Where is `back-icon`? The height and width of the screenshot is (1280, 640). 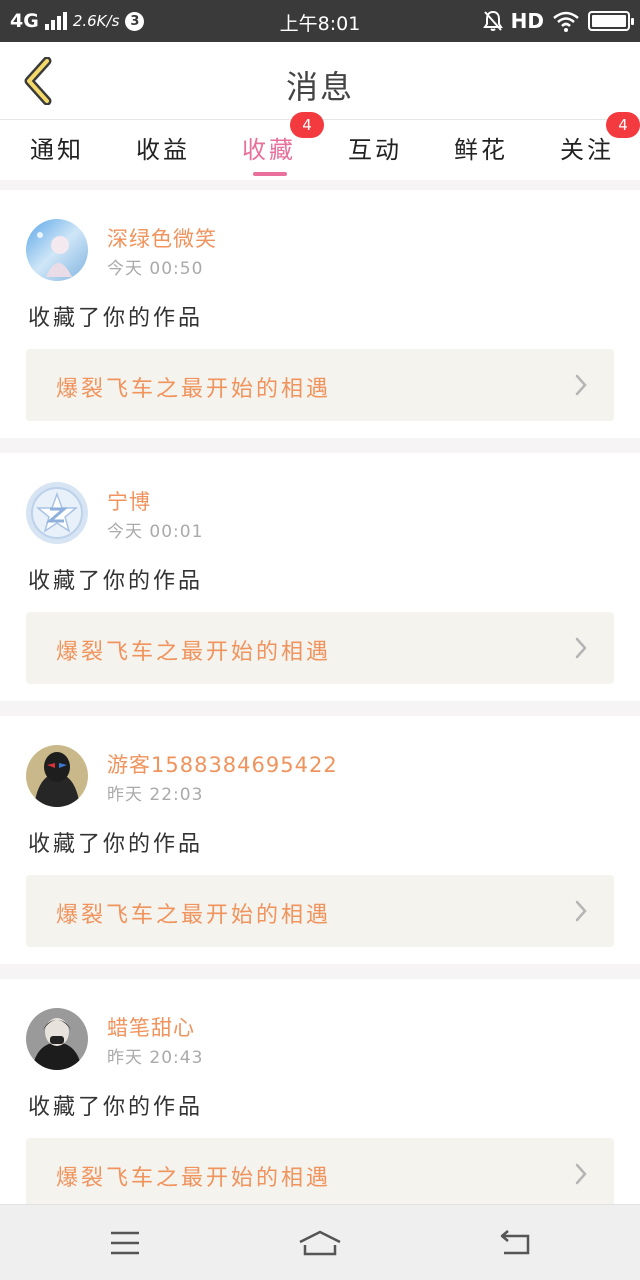
back-icon is located at coordinates (515, 1242).